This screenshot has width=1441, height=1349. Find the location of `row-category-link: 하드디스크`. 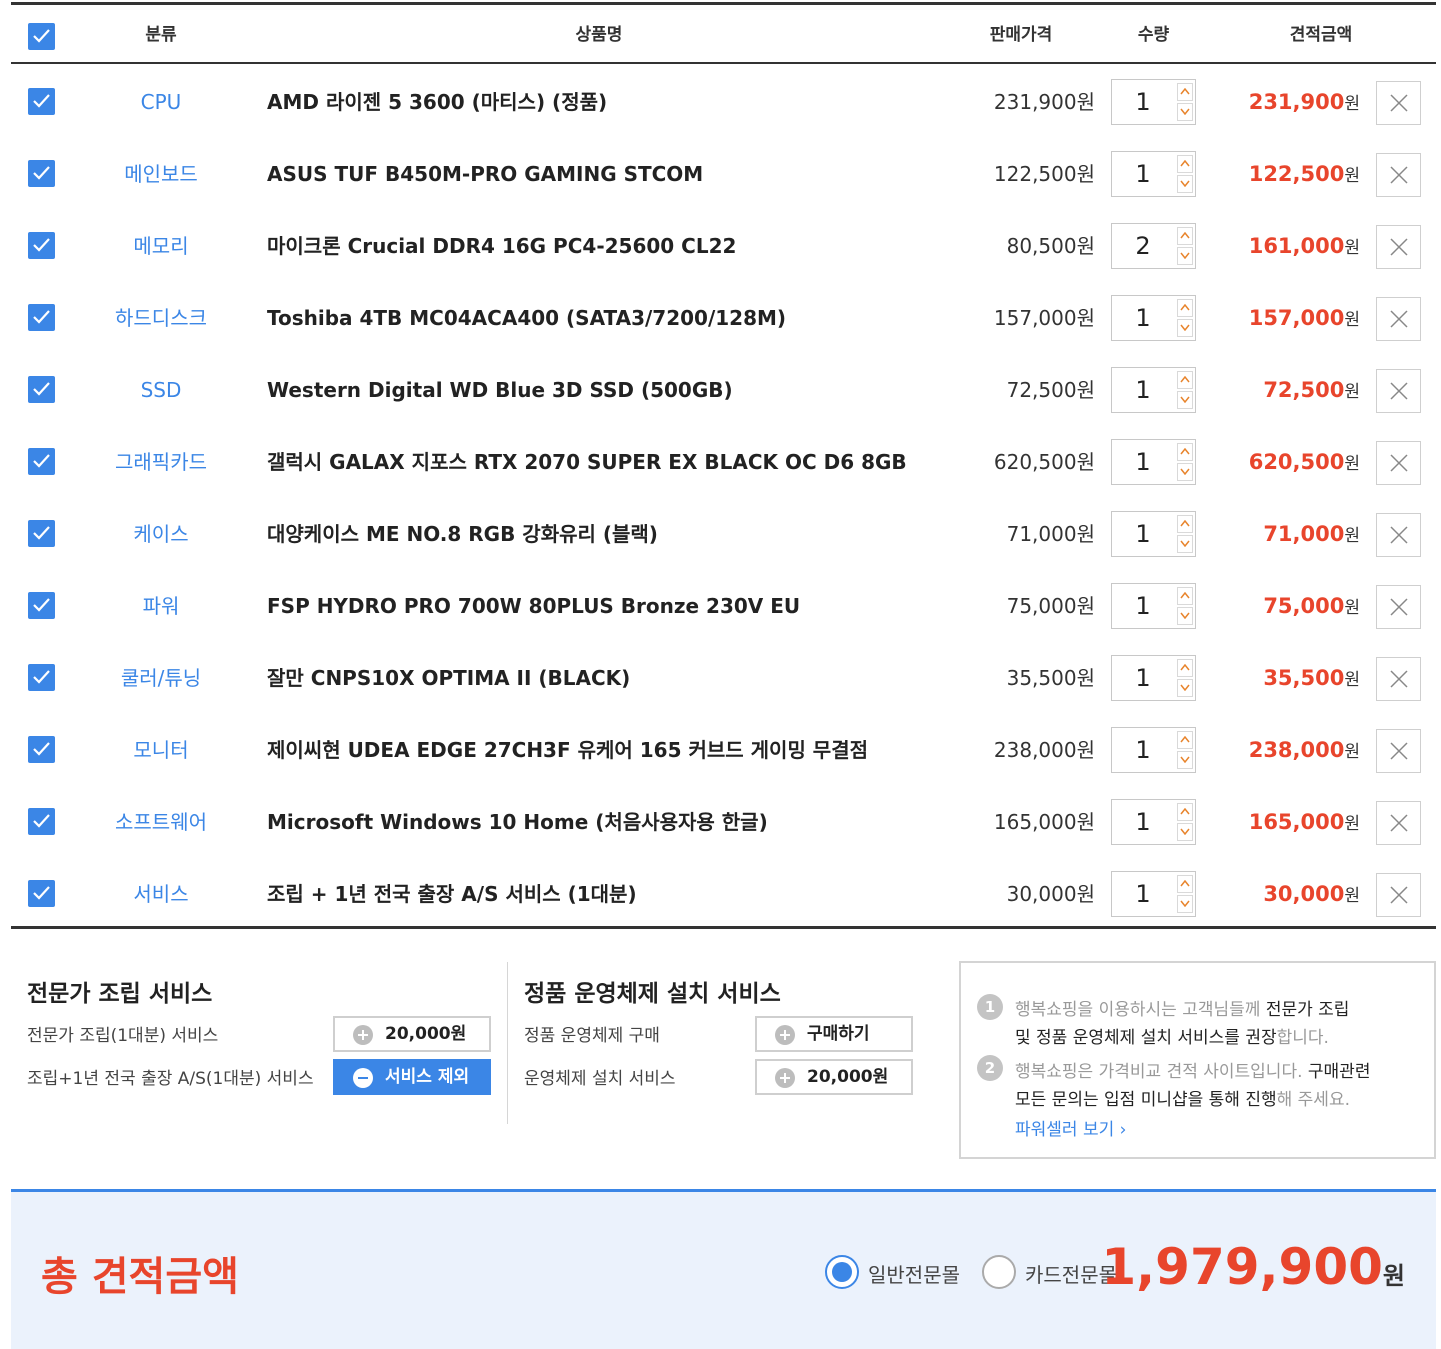

row-category-link: 하드디스크 is located at coordinates (161, 318).